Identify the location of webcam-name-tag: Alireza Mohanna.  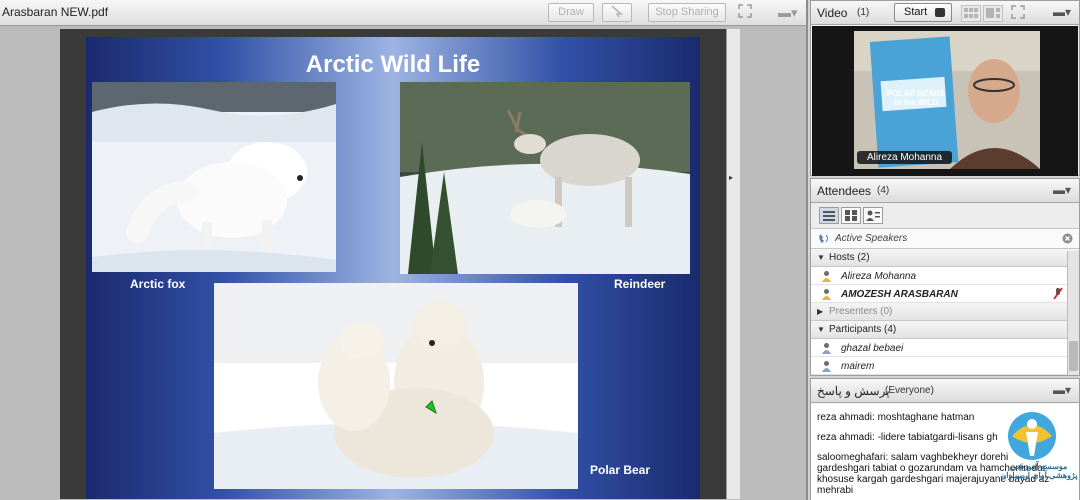
(905, 157).